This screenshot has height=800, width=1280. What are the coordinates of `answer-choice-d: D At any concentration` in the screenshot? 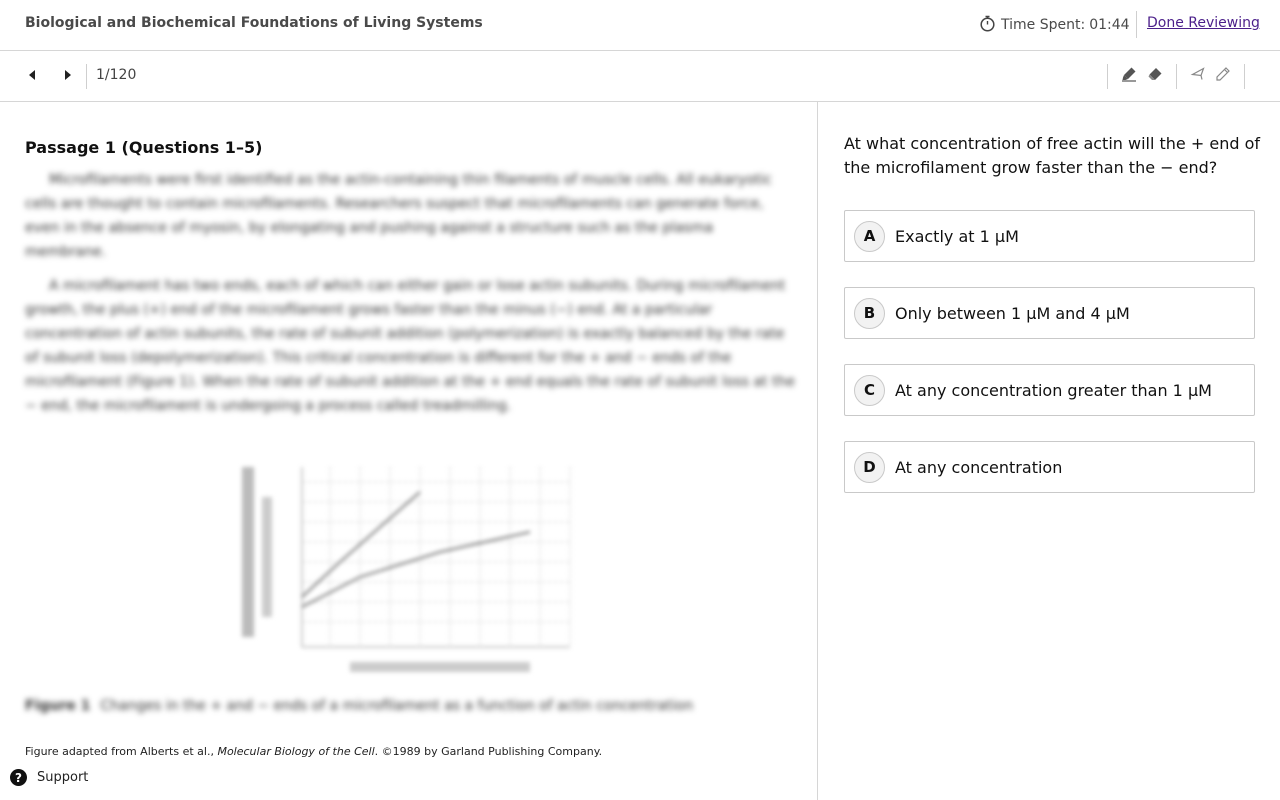 It's located at (1049, 467).